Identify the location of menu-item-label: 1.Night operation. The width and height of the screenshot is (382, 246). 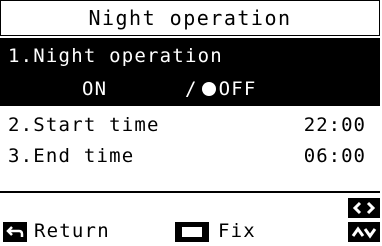
(115, 55).